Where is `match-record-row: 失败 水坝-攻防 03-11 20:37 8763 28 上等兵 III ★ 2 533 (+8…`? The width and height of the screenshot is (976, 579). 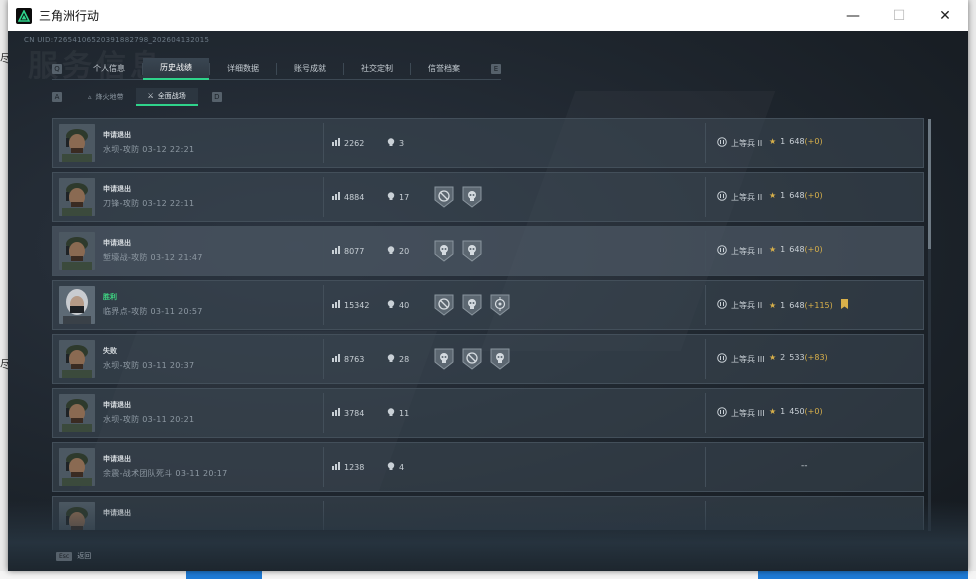 match-record-row: 失败 水坝-攻防 03-11 20:37 8763 28 上等兵 III ★ 2 533 (+8… is located at coordinates (488, 359).